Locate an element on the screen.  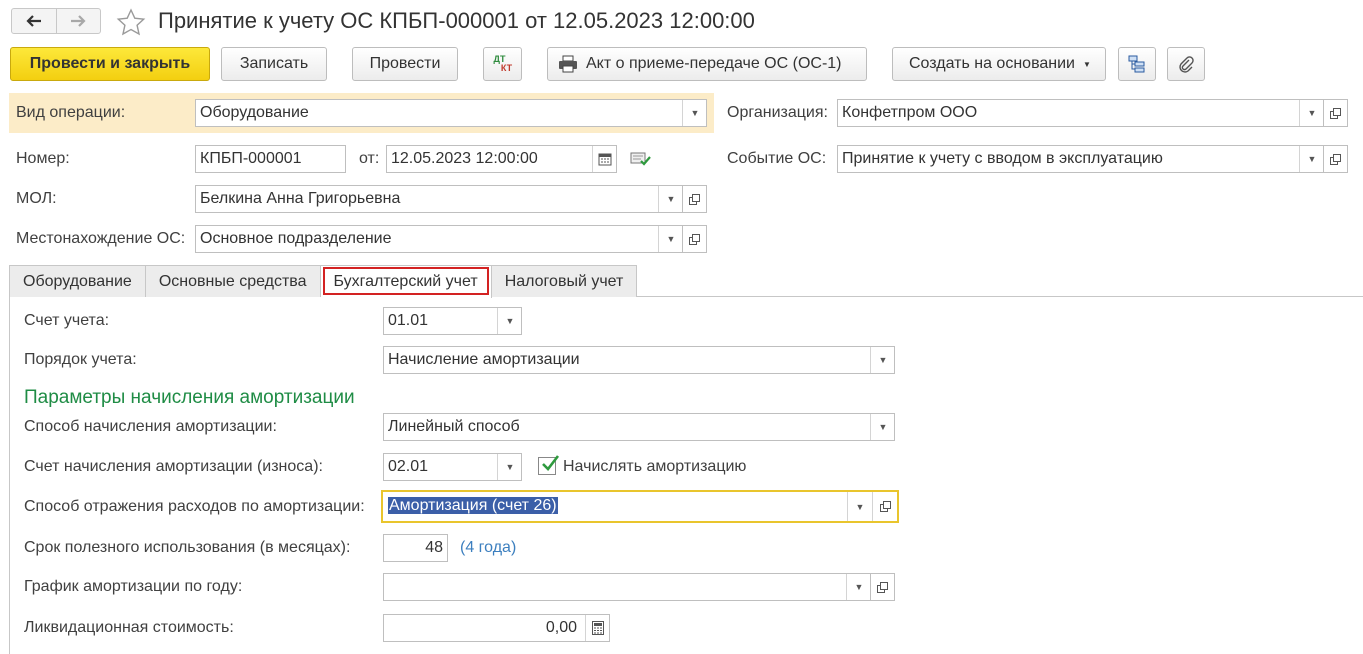
org-label: Организация: is located at coordinates (777, 112).